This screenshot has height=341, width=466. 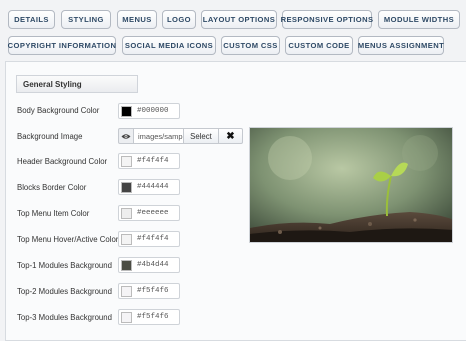 I want to click on seedling-image, so click(x=351, y=185).